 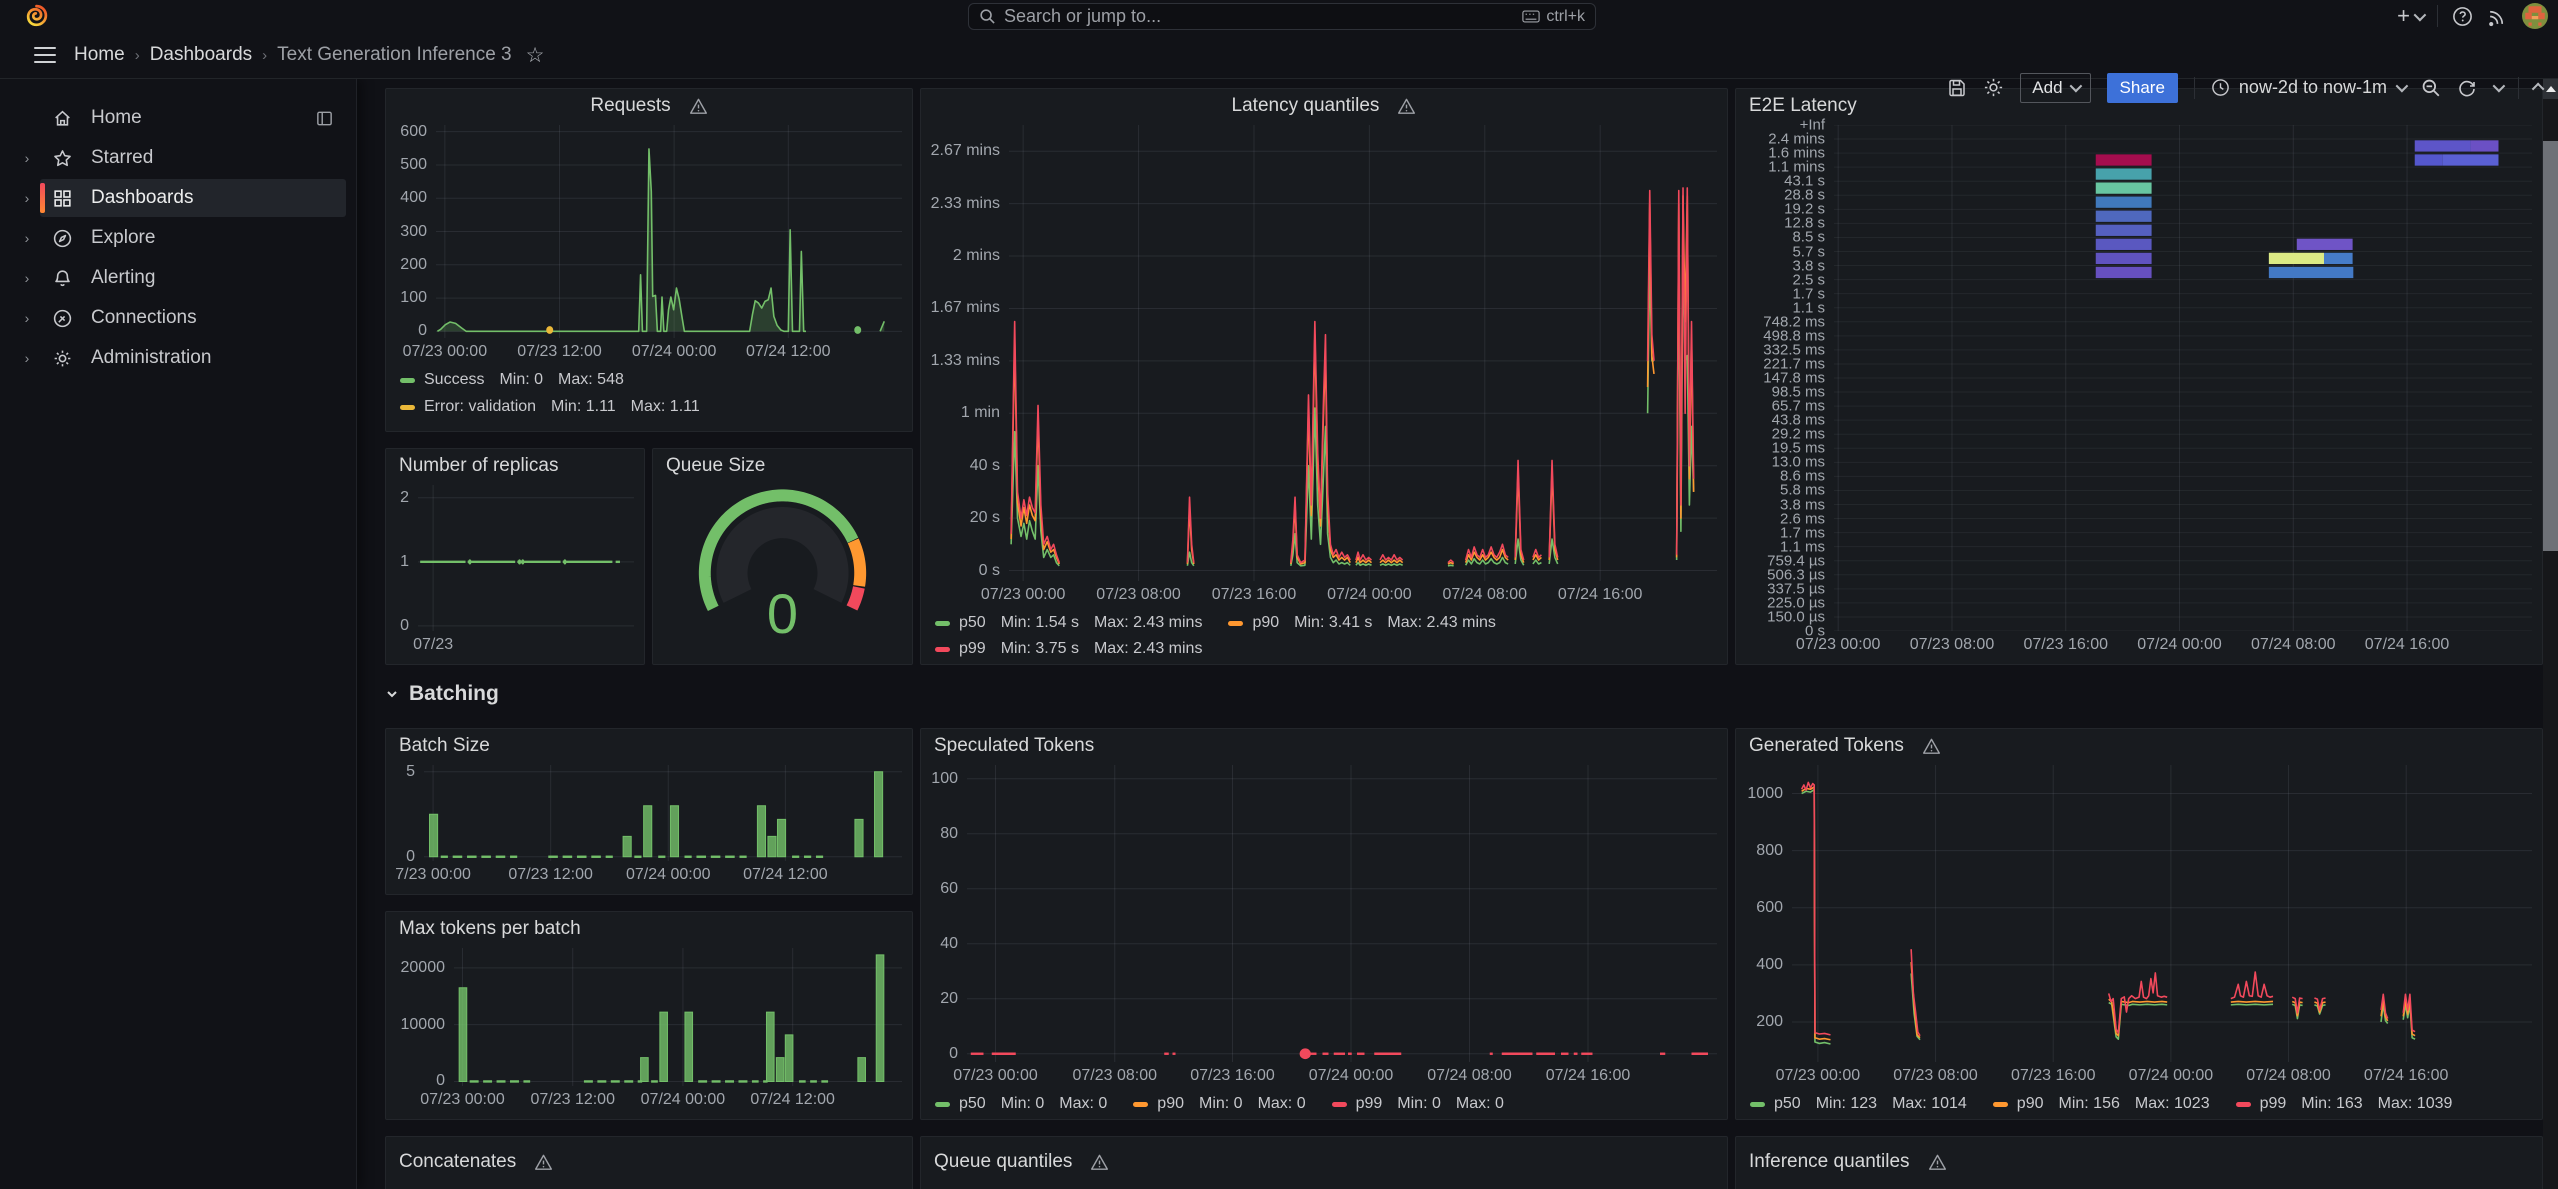 What do you see at coordinates (514, 571) in the screenshot?
I see `replicas-chart: 0 1 2 07/23` at bounding box center [514, 571].